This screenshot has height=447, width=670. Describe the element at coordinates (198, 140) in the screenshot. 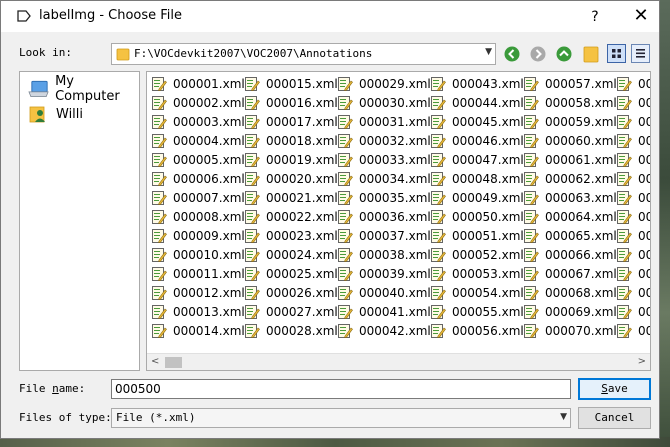

I see `file-item: 000004.xml` at that location.